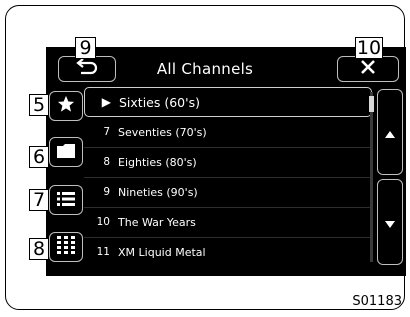  I want to click on channel-name: The War Years, so click(157, 222).